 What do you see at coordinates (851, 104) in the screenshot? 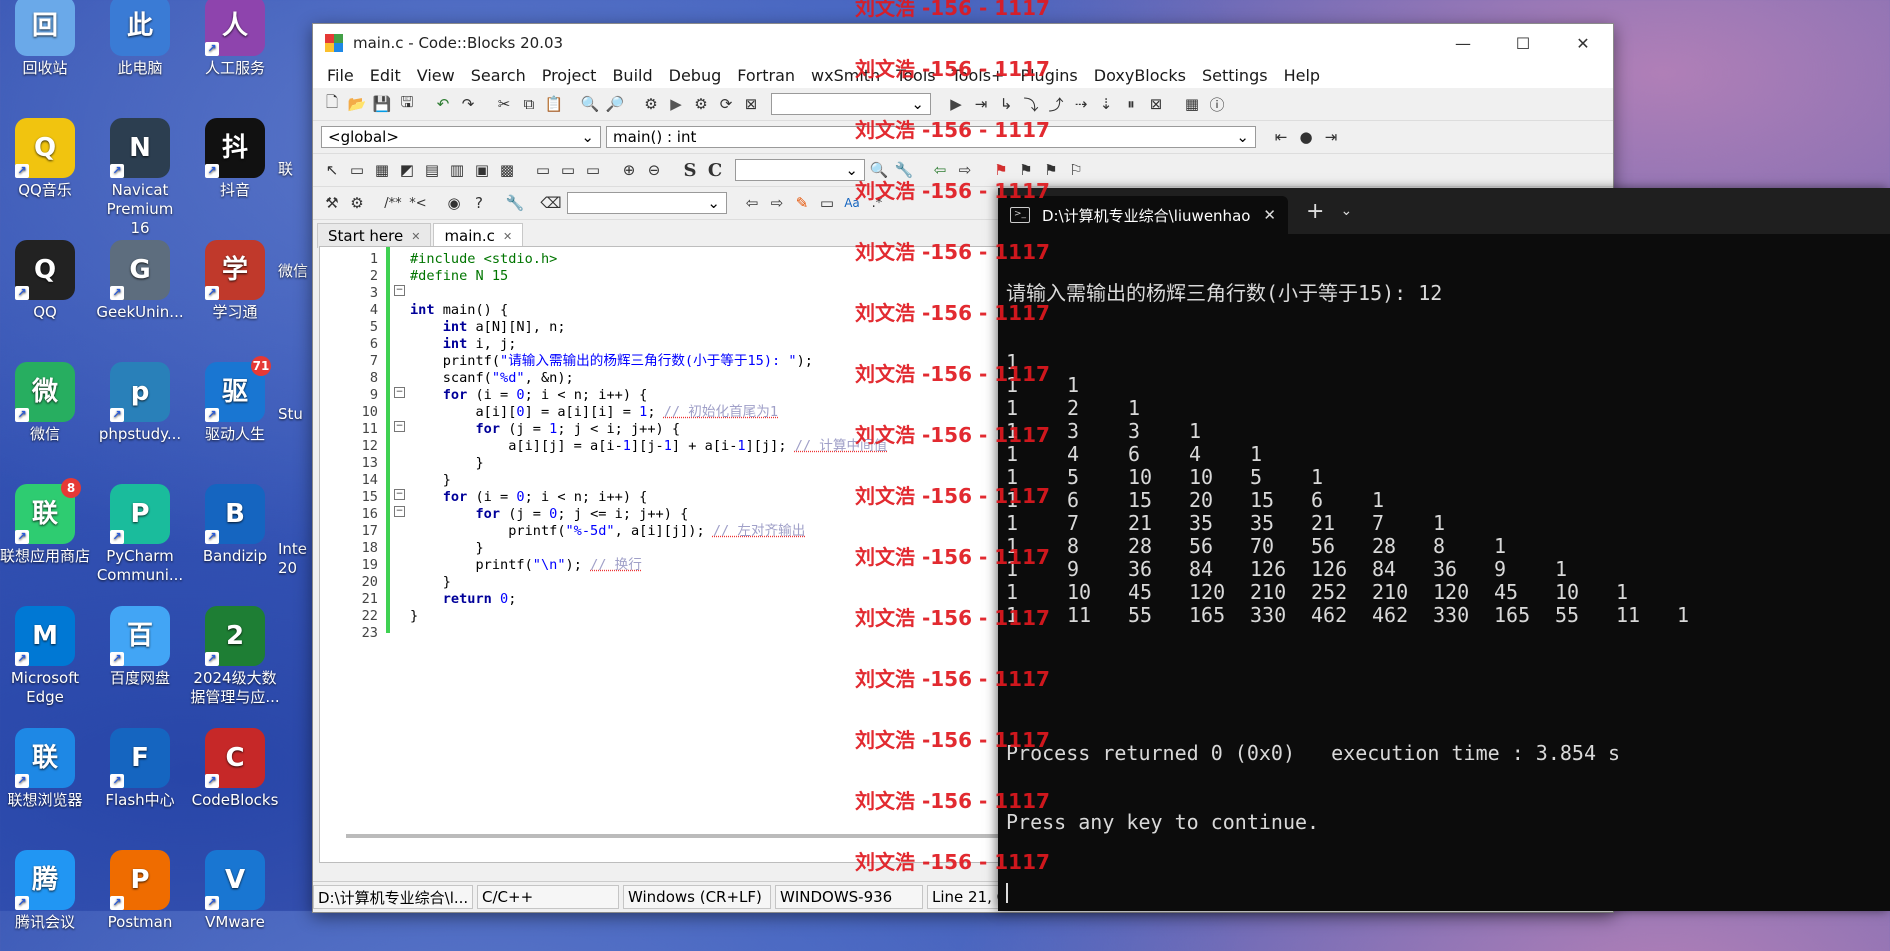
I see `build-target-combo: ⌄` at bounding box center [851, 104].